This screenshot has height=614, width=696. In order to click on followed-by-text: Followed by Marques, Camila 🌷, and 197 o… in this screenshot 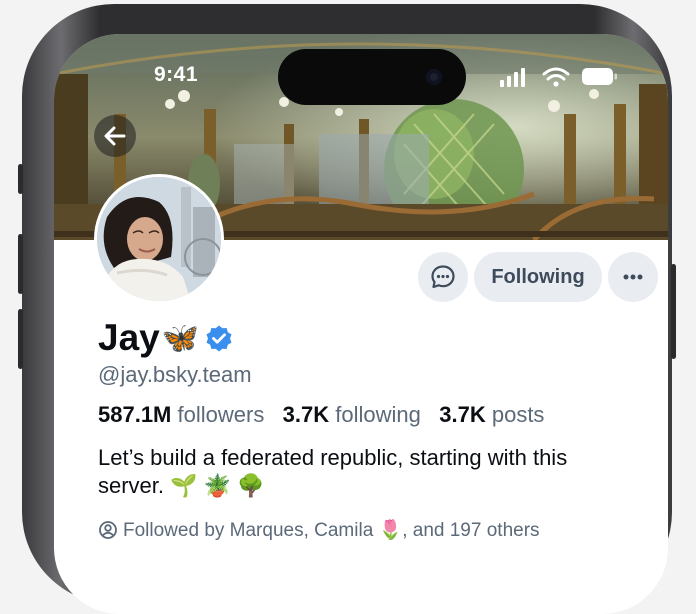, I will do `click(331, 530)`.